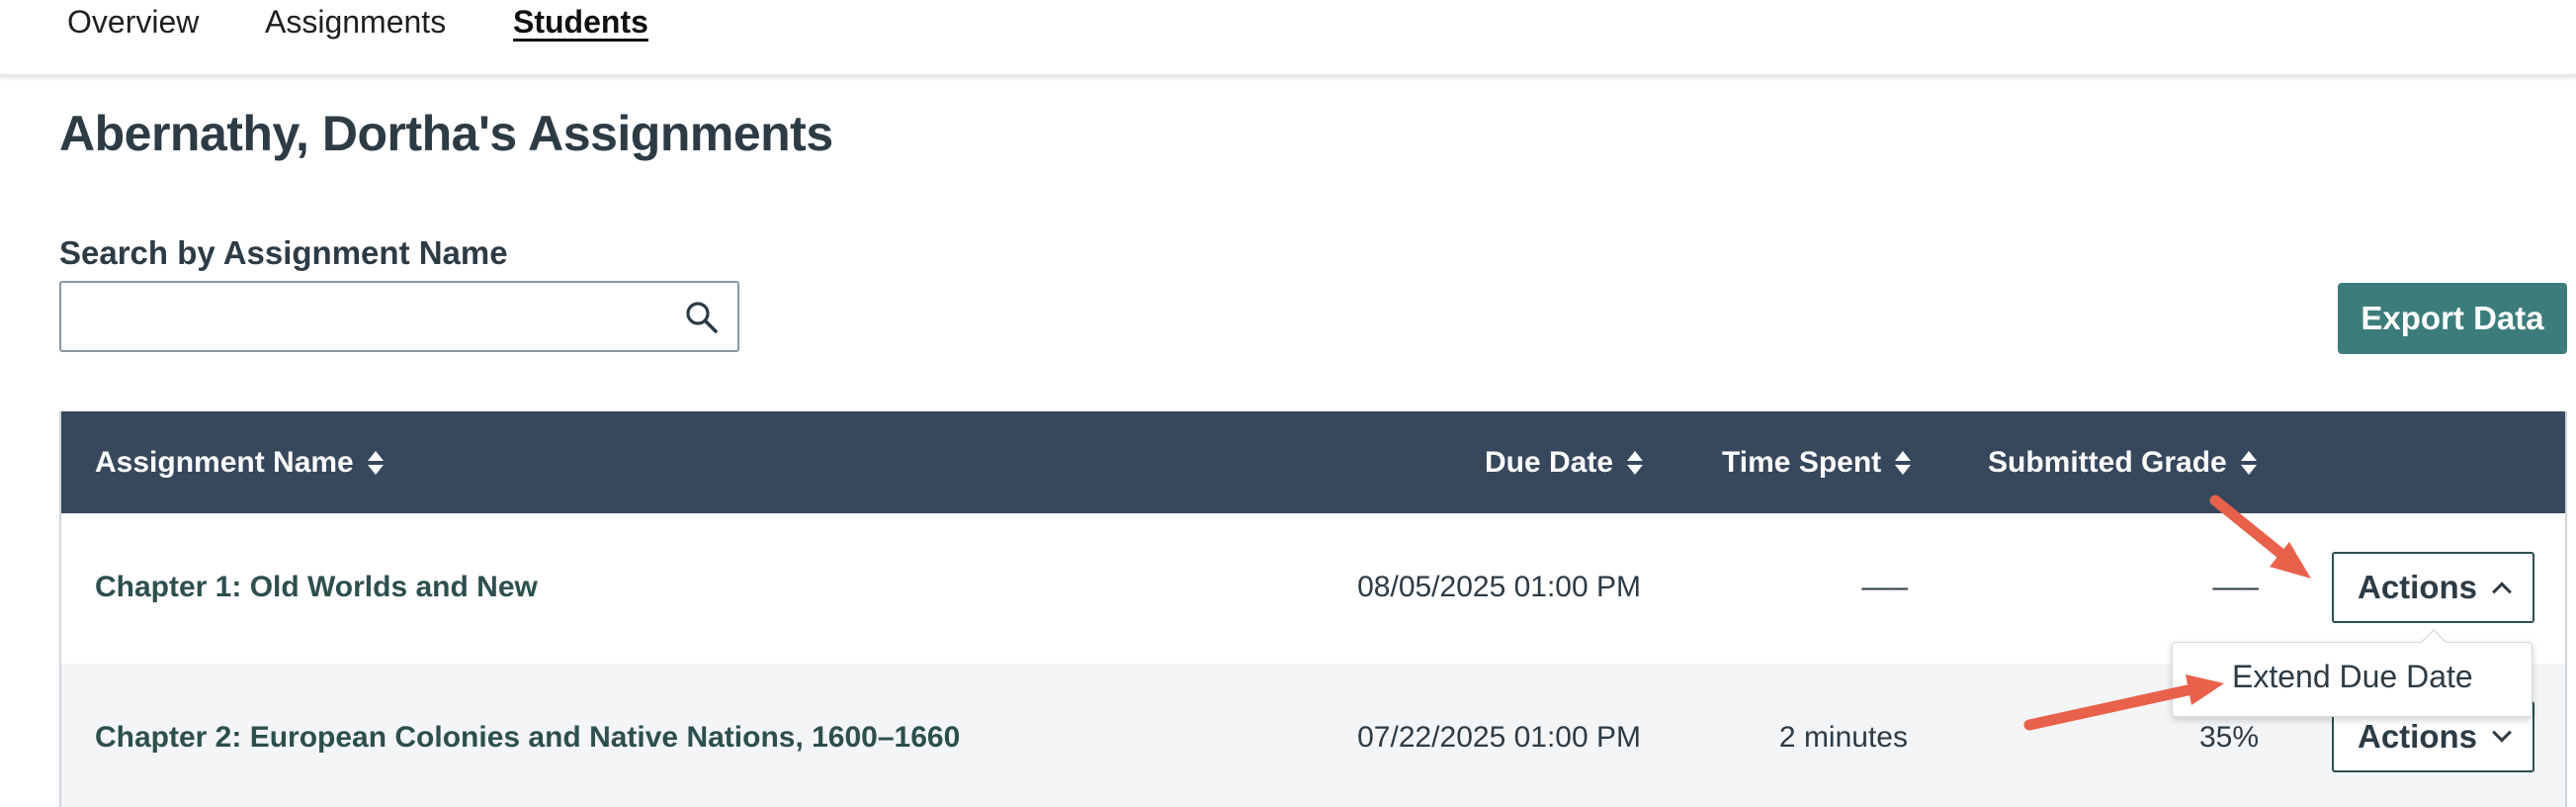  What do you see at coordinates (1549, 462) in the screenshot?
I see `column-header-label: Due Date` at bounding box center [1549, 462].